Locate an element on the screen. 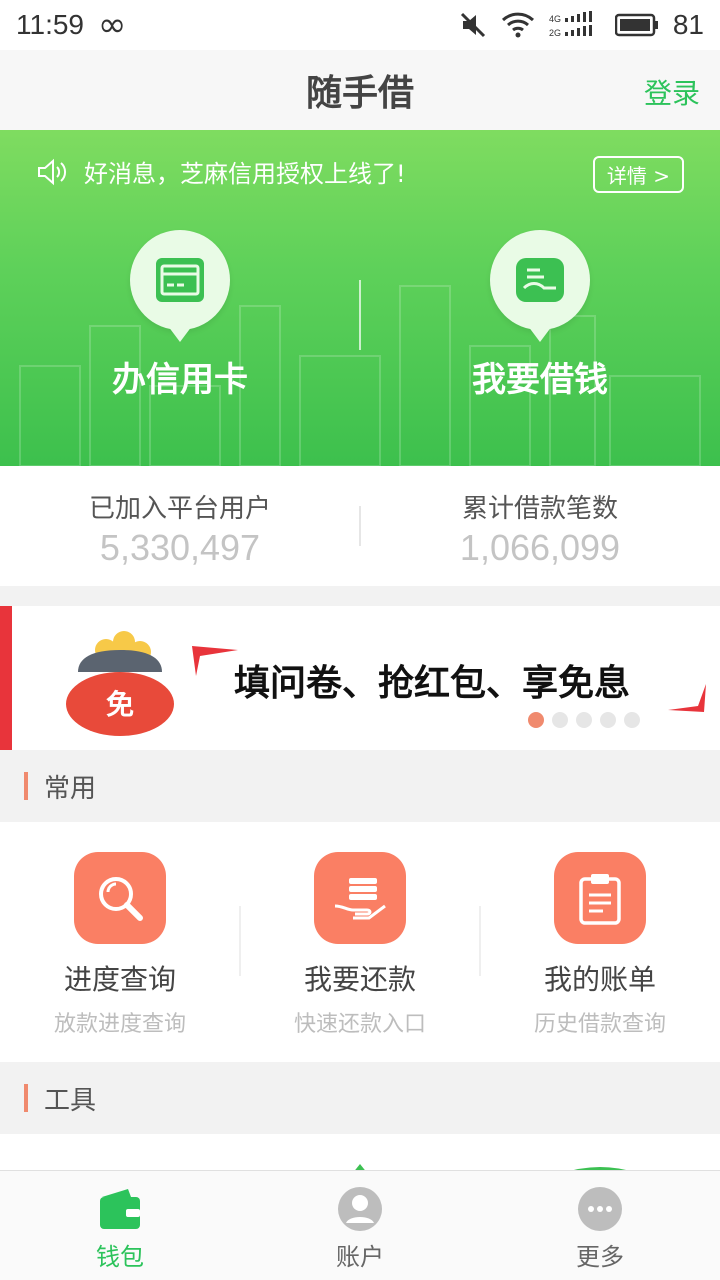 This screenshot has height=1280, width=720. stat-loans-value: 1,066,099 is located at coordinates (540, 547).